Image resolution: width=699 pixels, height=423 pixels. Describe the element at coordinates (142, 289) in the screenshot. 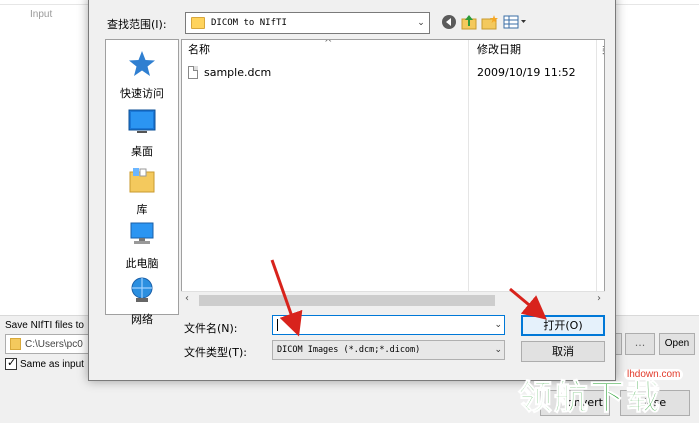

I see `network-icon` at that location.